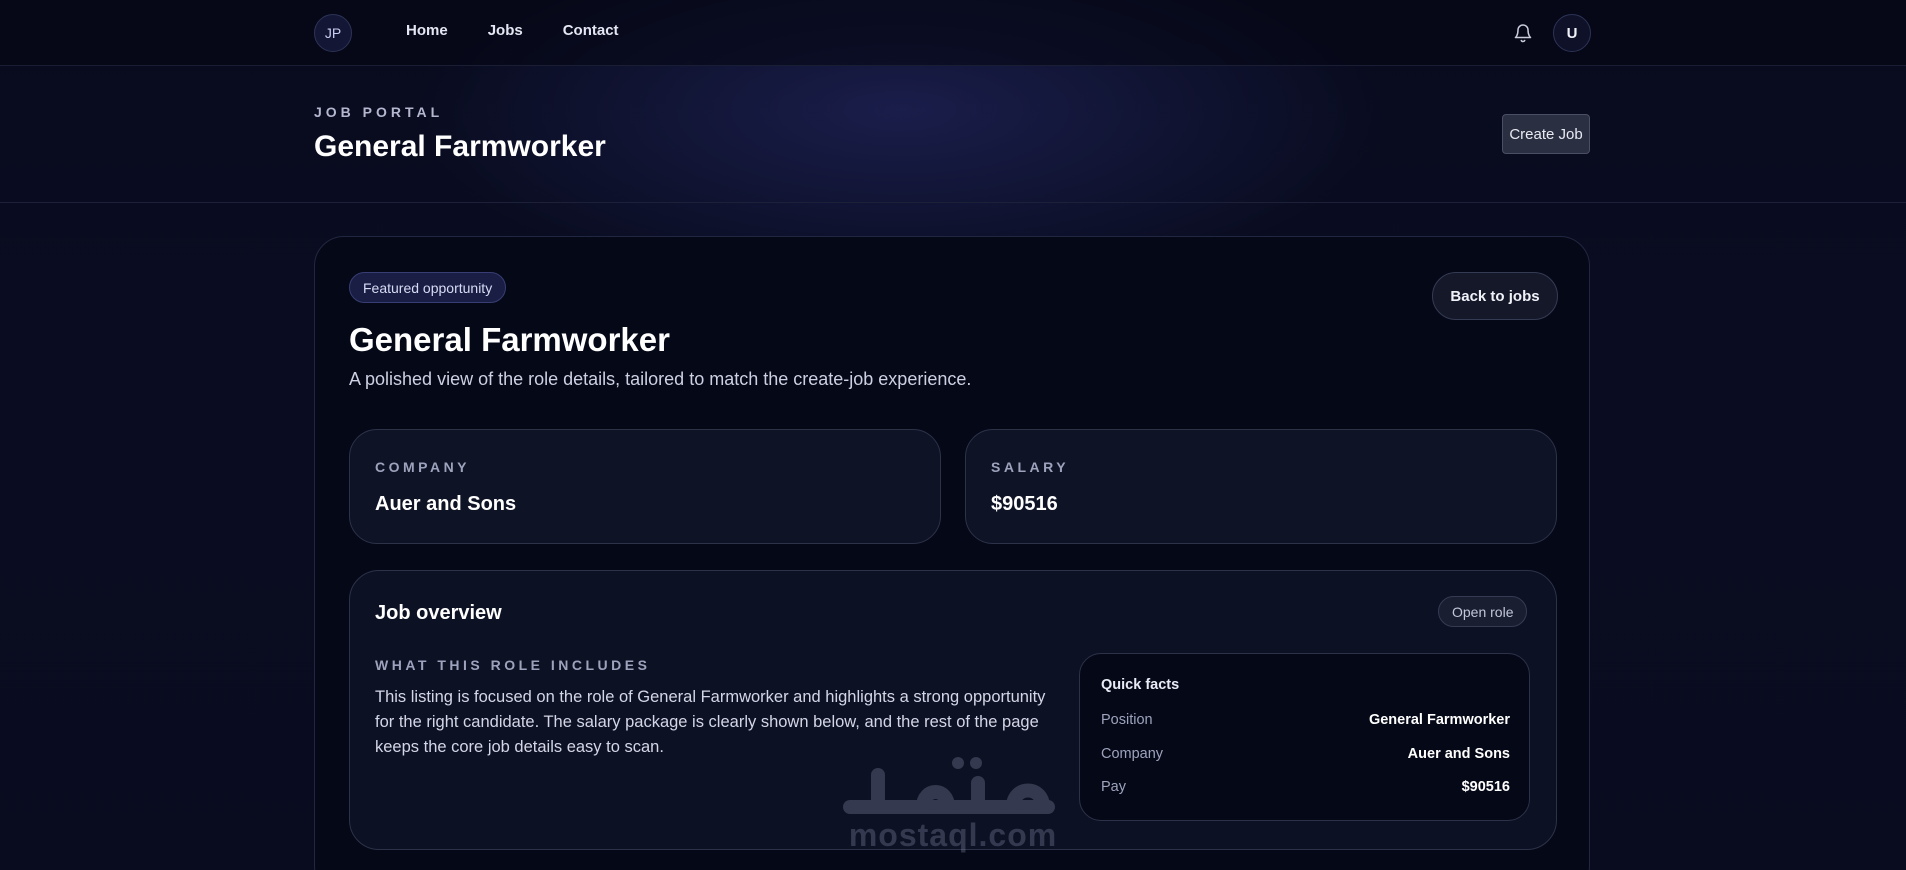 The image size is (1906, 870). I want to click on quick-facts-title: Quick facts, so click(1140, 685).